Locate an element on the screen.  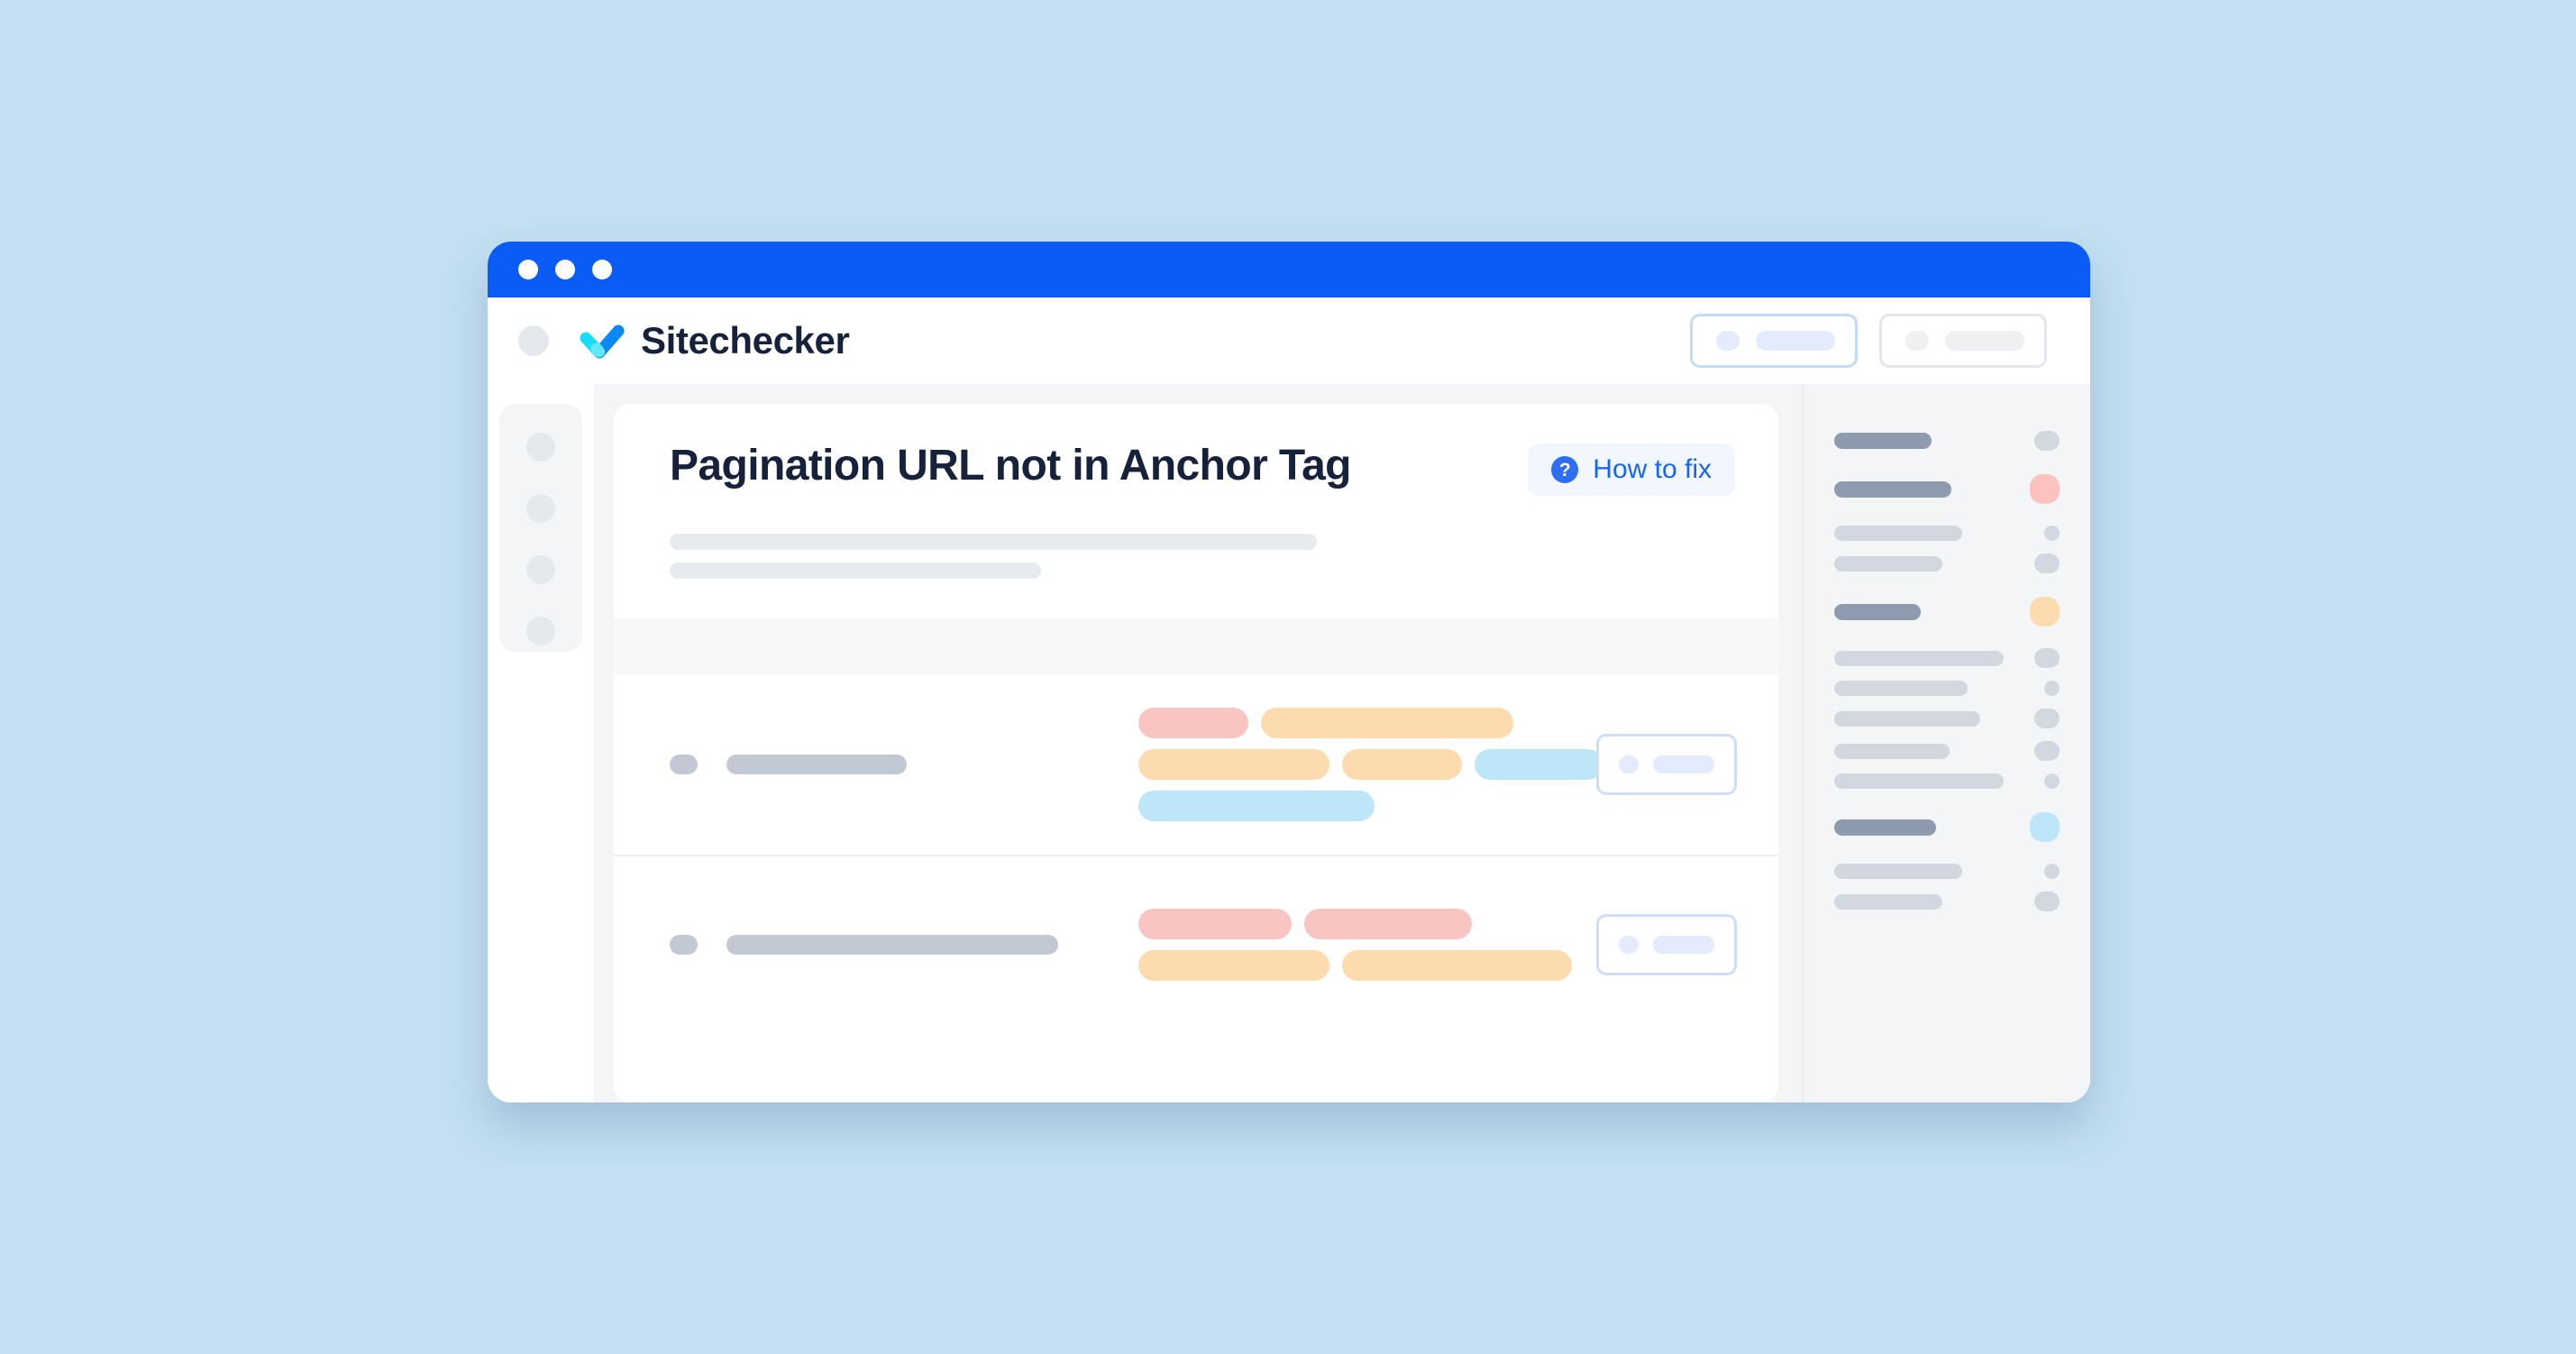
window-minimize-icon is located at coordinates (565, 269).